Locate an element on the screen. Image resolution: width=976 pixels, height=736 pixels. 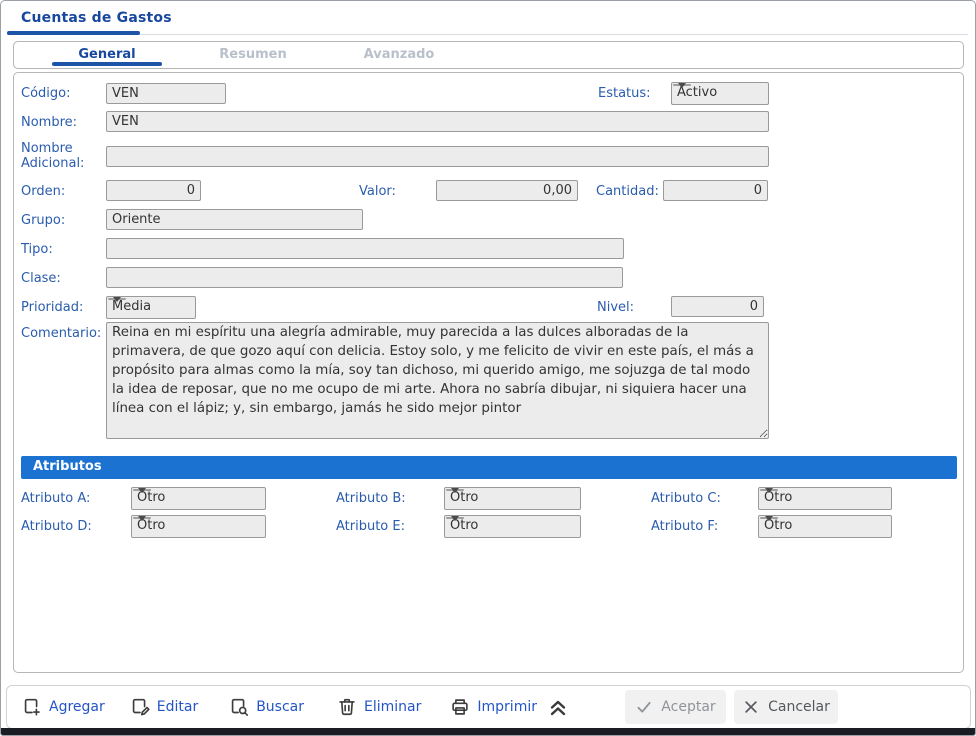
prioridad-dropdown-button is located at coordinates (117, 299).